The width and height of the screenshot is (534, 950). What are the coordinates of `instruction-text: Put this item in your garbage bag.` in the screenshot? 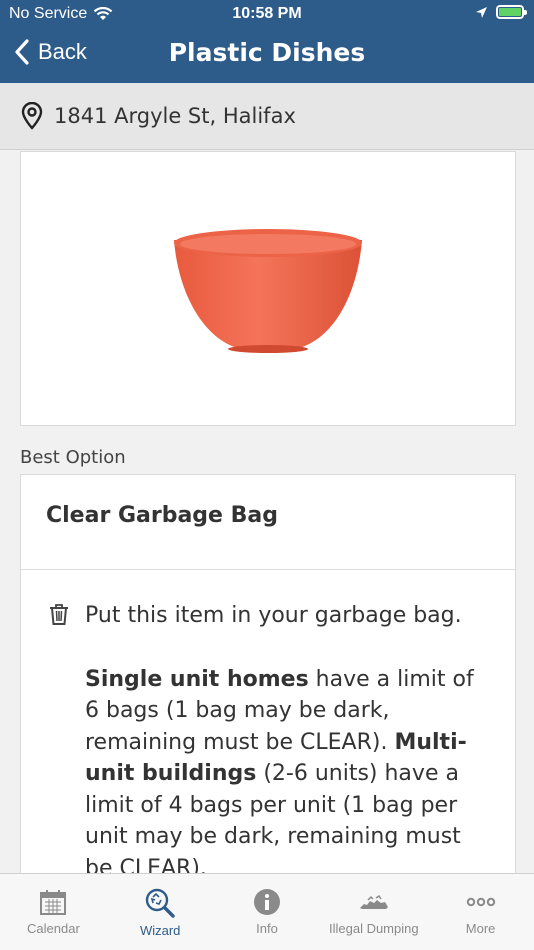 It's located at (273, 615).